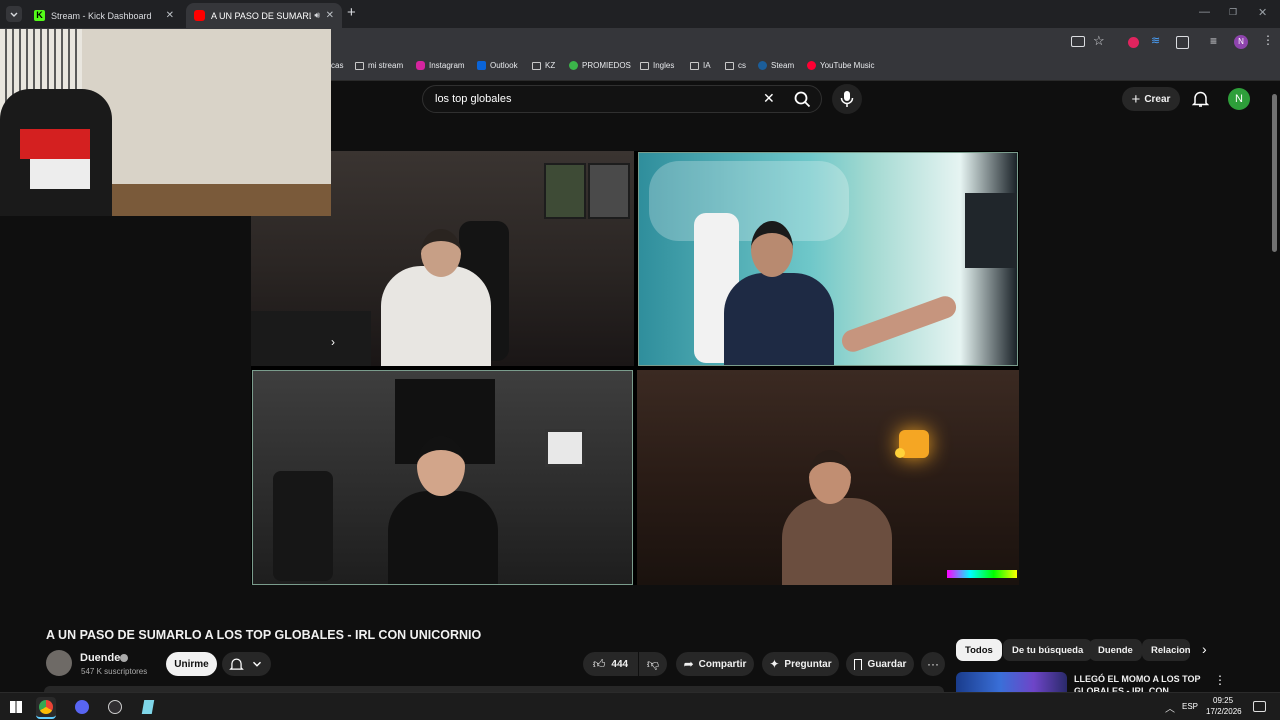  What do you see at coordinates (442, 477) in the screenshot?
I see `stream-tile-bottom-left` at bounding box center [442, 477].